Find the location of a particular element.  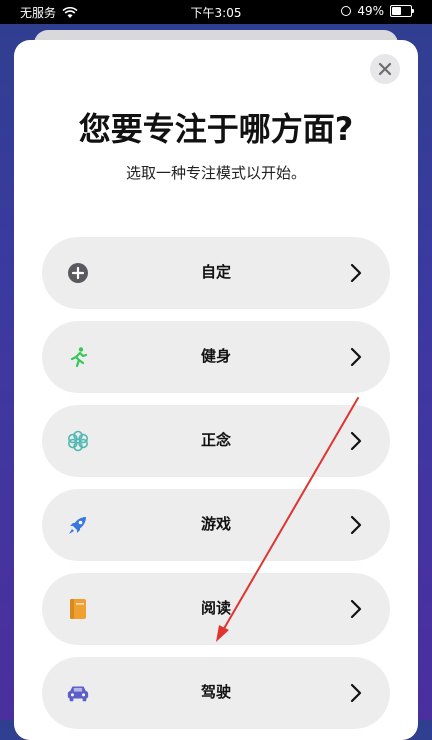

option-label: 驾驶 is located at coordinates (215, 692).